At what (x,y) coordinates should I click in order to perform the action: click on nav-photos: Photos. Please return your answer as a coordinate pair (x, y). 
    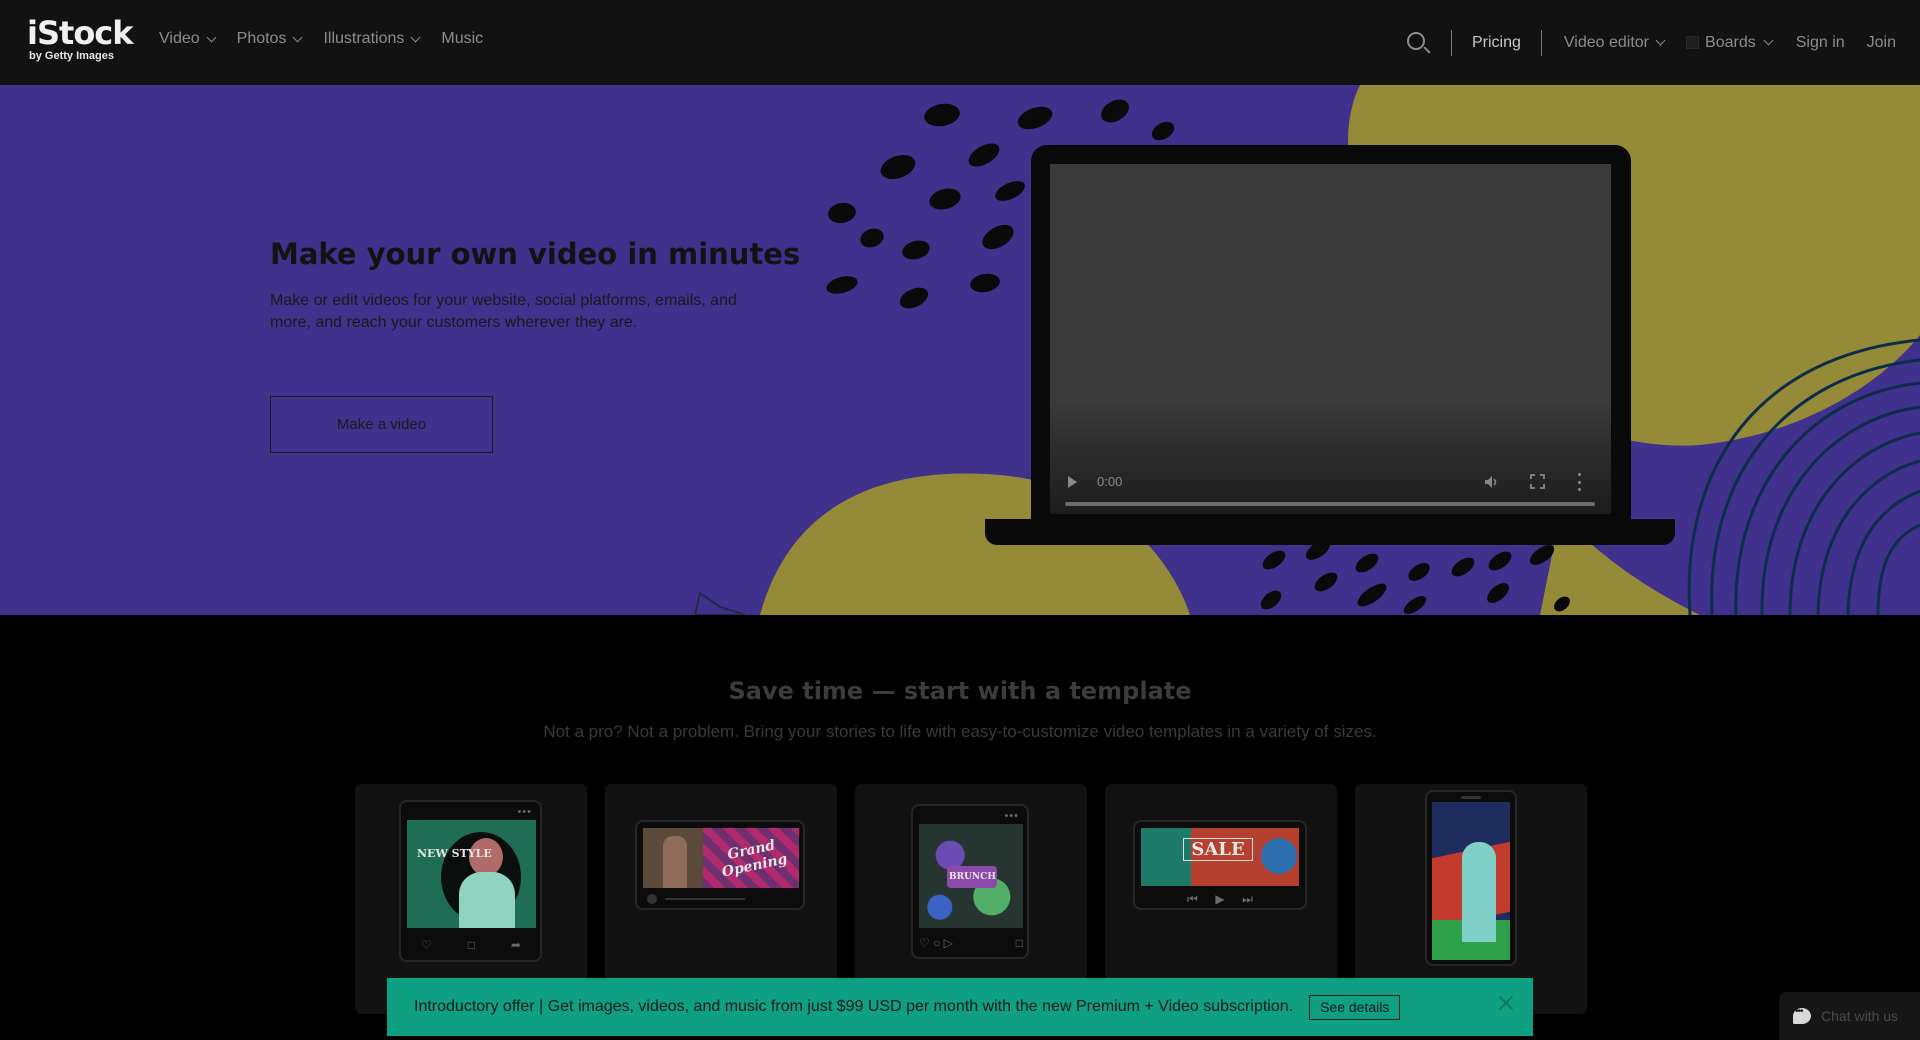
    Looking at the image, I should click on (269, 39).